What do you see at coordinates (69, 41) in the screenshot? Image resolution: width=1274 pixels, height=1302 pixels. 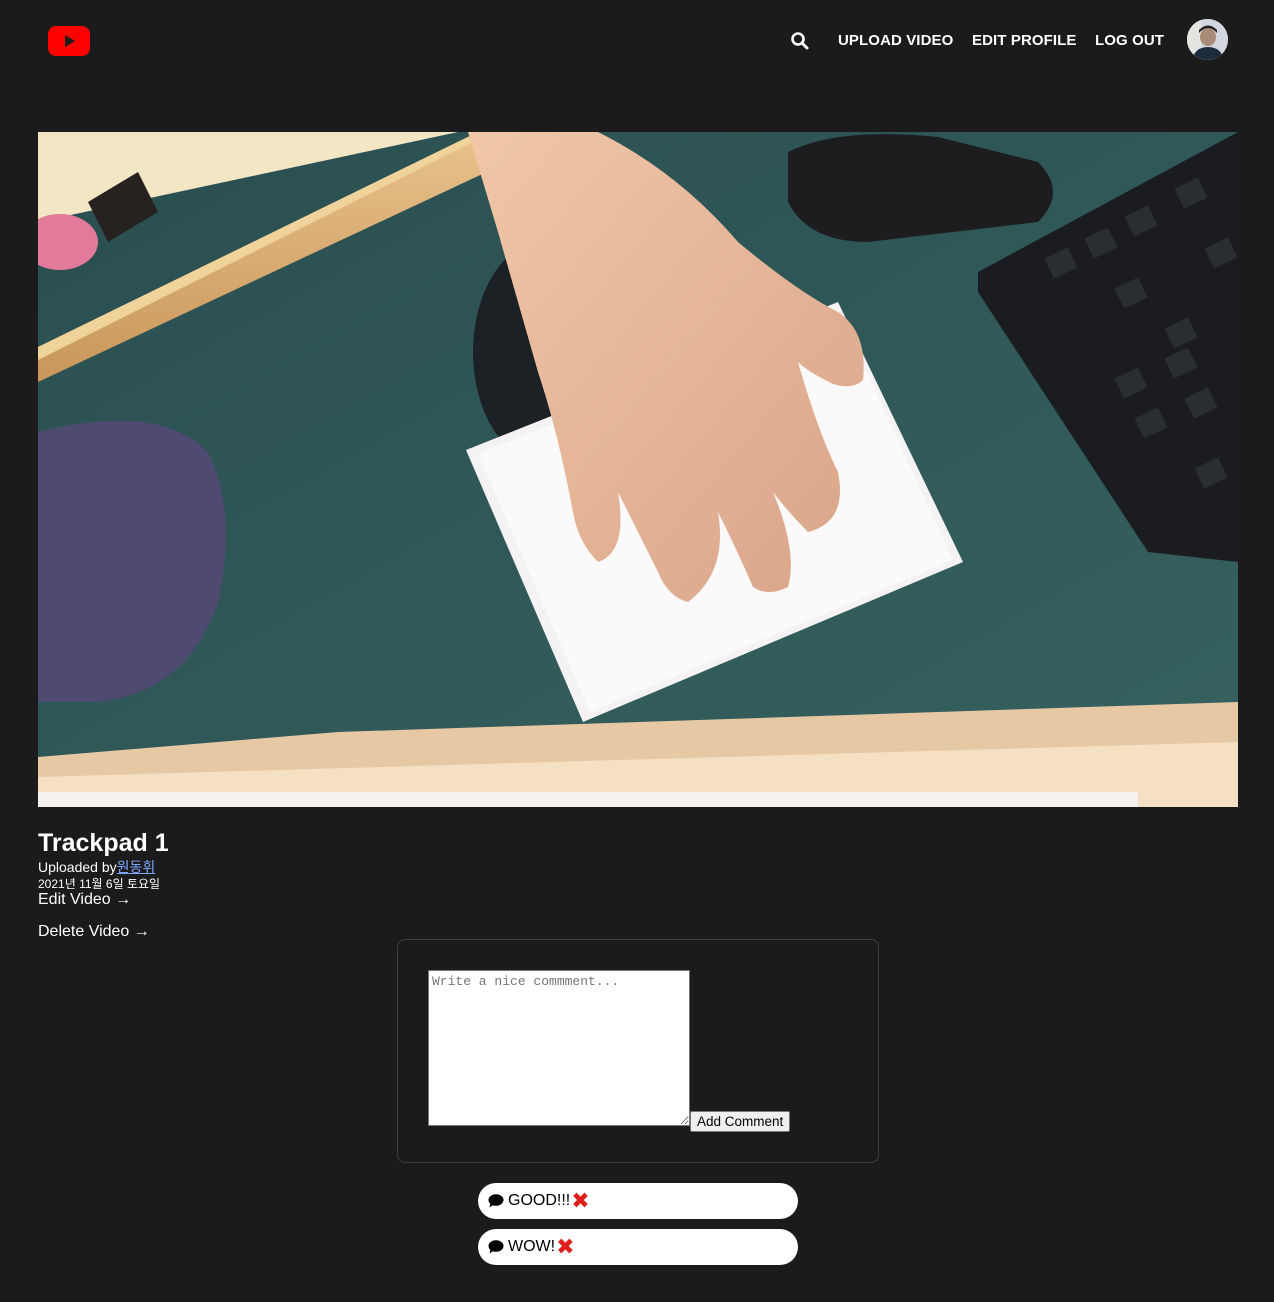 I see `youtube-logo-icon` at bounding box center [69, 41].